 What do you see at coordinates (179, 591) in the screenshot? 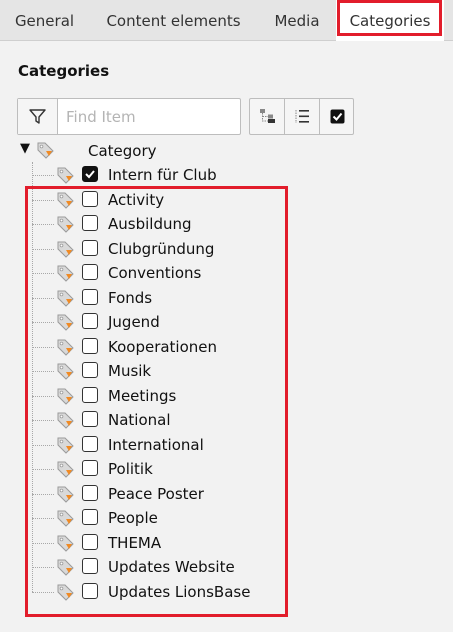
I see `tree-item-label: Updates LionsBase` at bounding box center [179, 591].